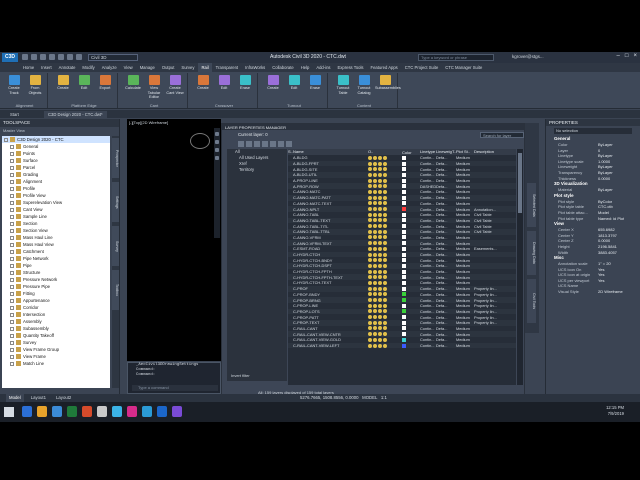 The height and width of the screenshot is (480, 640). What do you see at coordinates (330, 305) in the screenshot?
I see `layer-name: C-PROP-LINE` at bounding box center [330, 305].